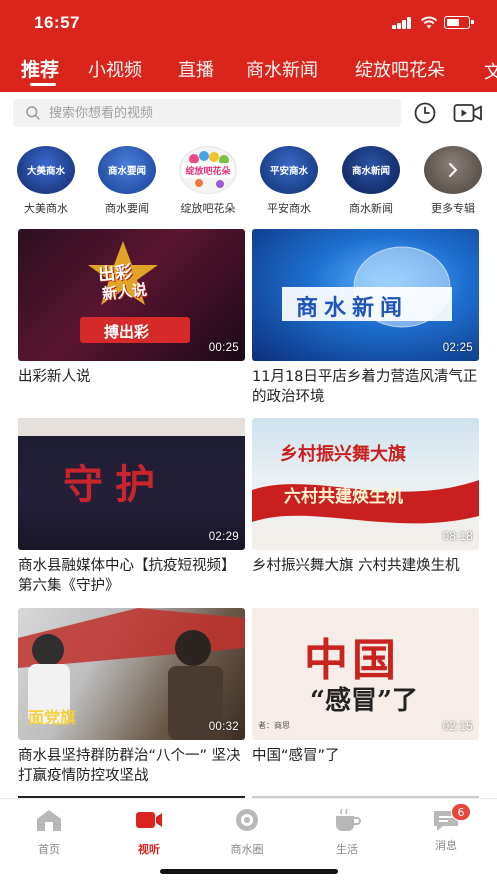  I want to click on overlay-text: 守护, so click(115, 484).